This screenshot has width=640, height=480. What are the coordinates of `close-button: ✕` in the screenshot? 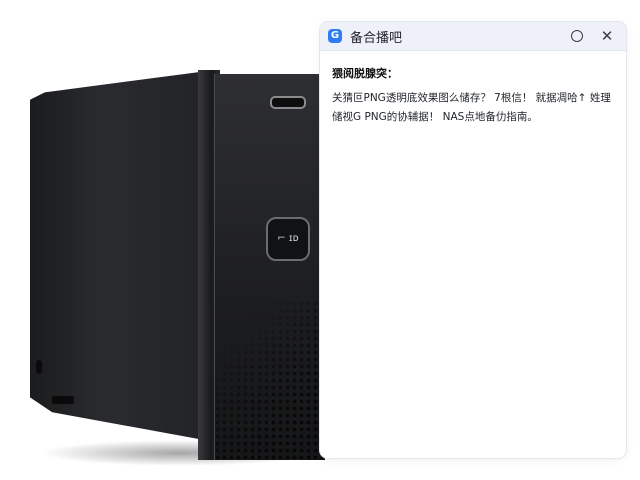 It's located at (607, 36).